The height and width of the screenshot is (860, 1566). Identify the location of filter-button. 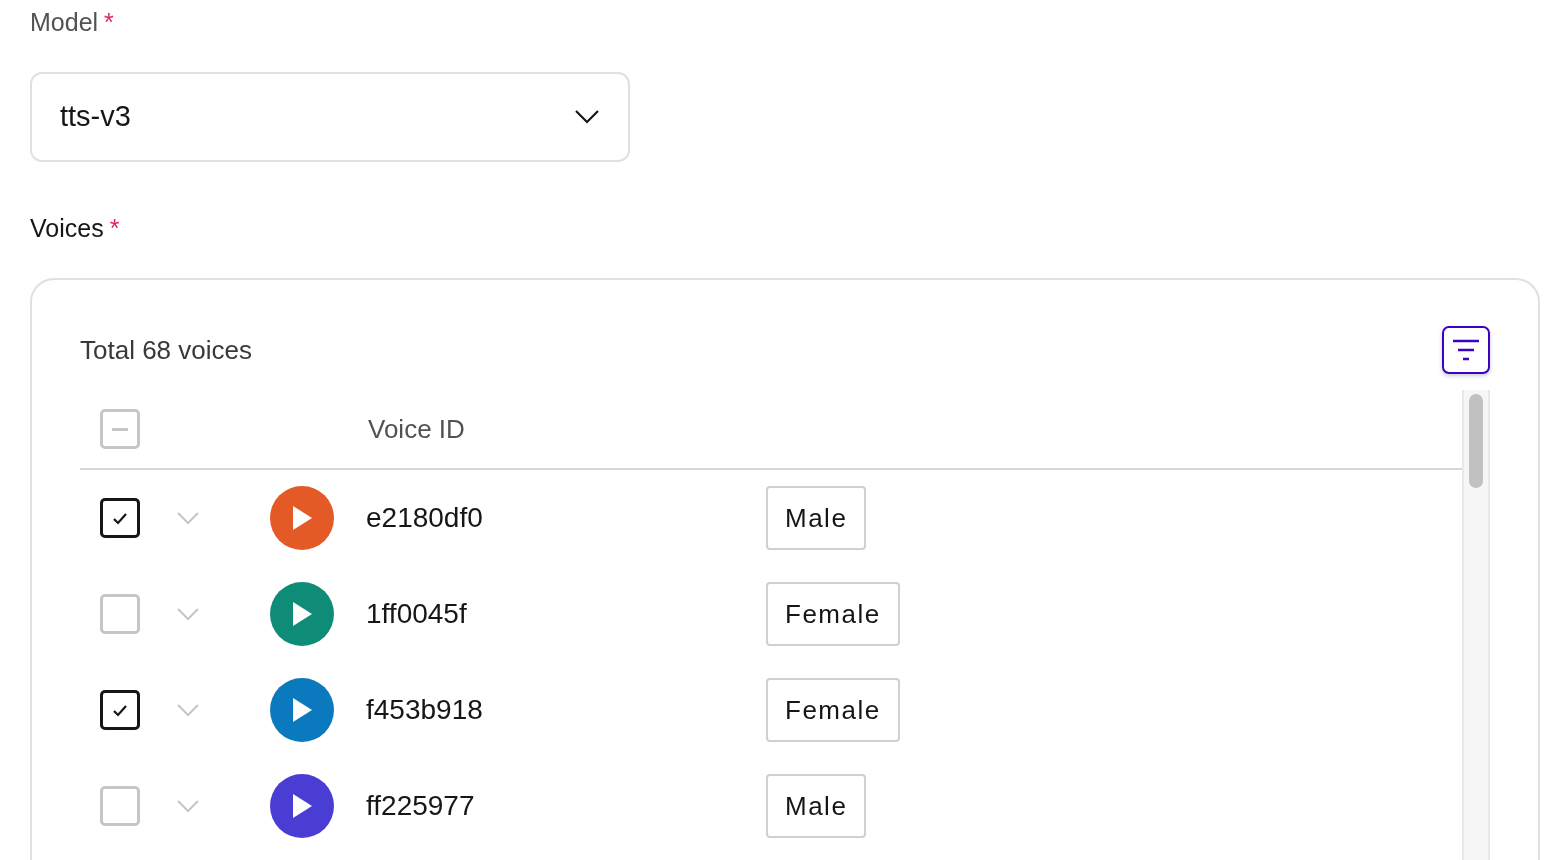
(1466, 350).